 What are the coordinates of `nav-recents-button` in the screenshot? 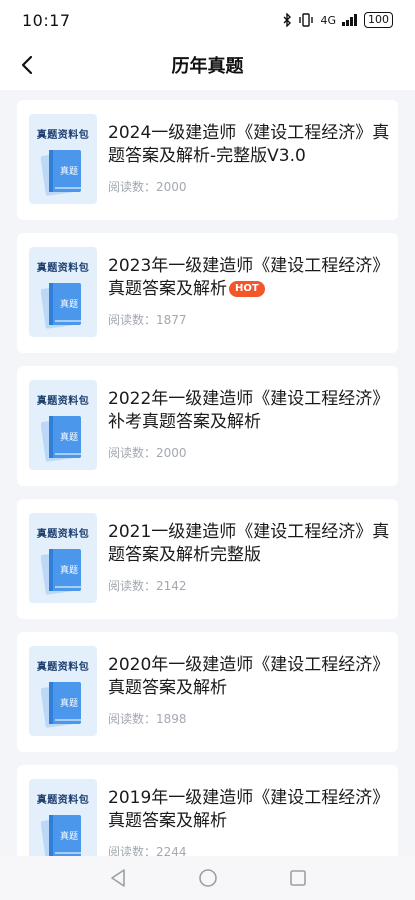 It's located at (298, 878).